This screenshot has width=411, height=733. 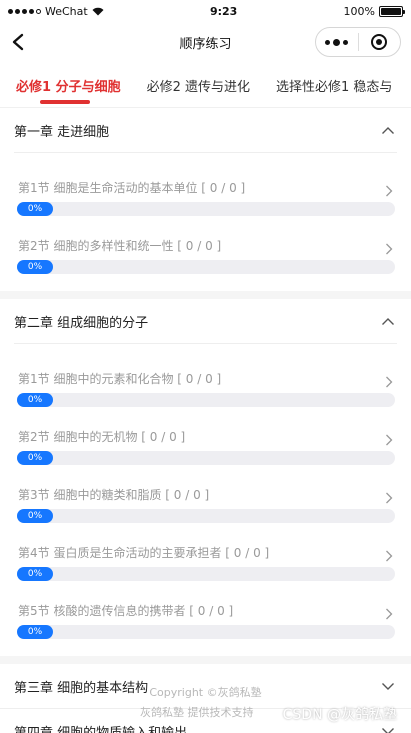 I want to click on section-item: 第4节 蛋白质是生命活动的主要承担者 [ 0 / 0 ] 0%, so click(x=205, y=563).